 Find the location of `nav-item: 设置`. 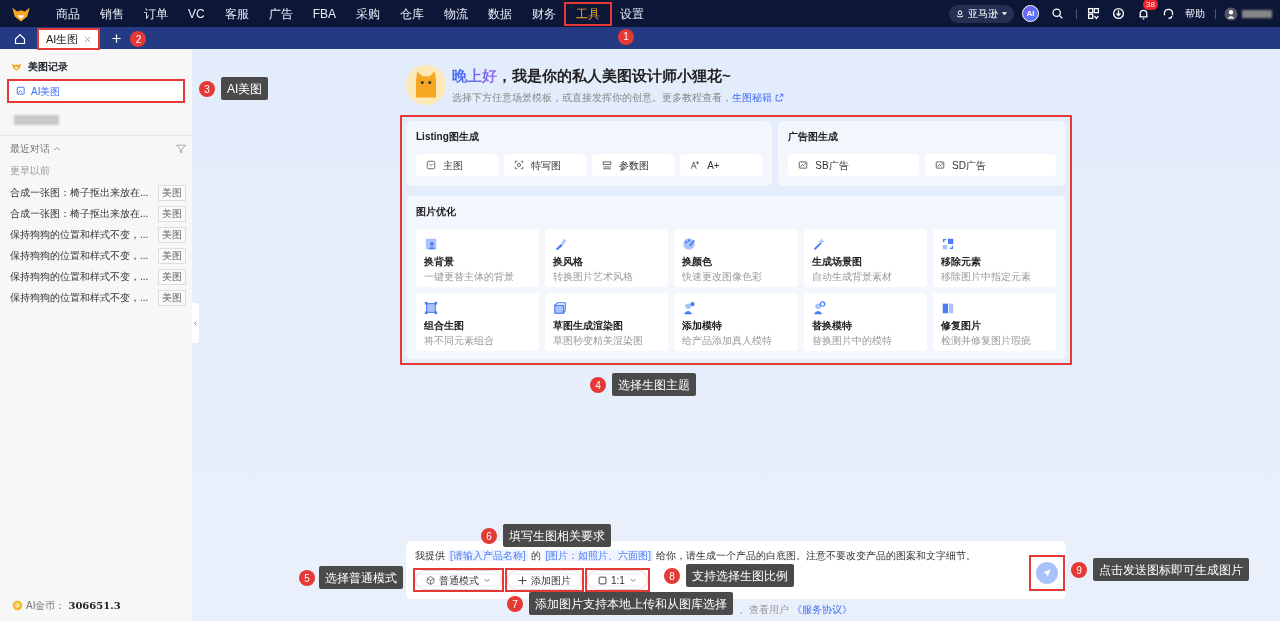

nav-item: 设置 is located at coordinates (632, 13).